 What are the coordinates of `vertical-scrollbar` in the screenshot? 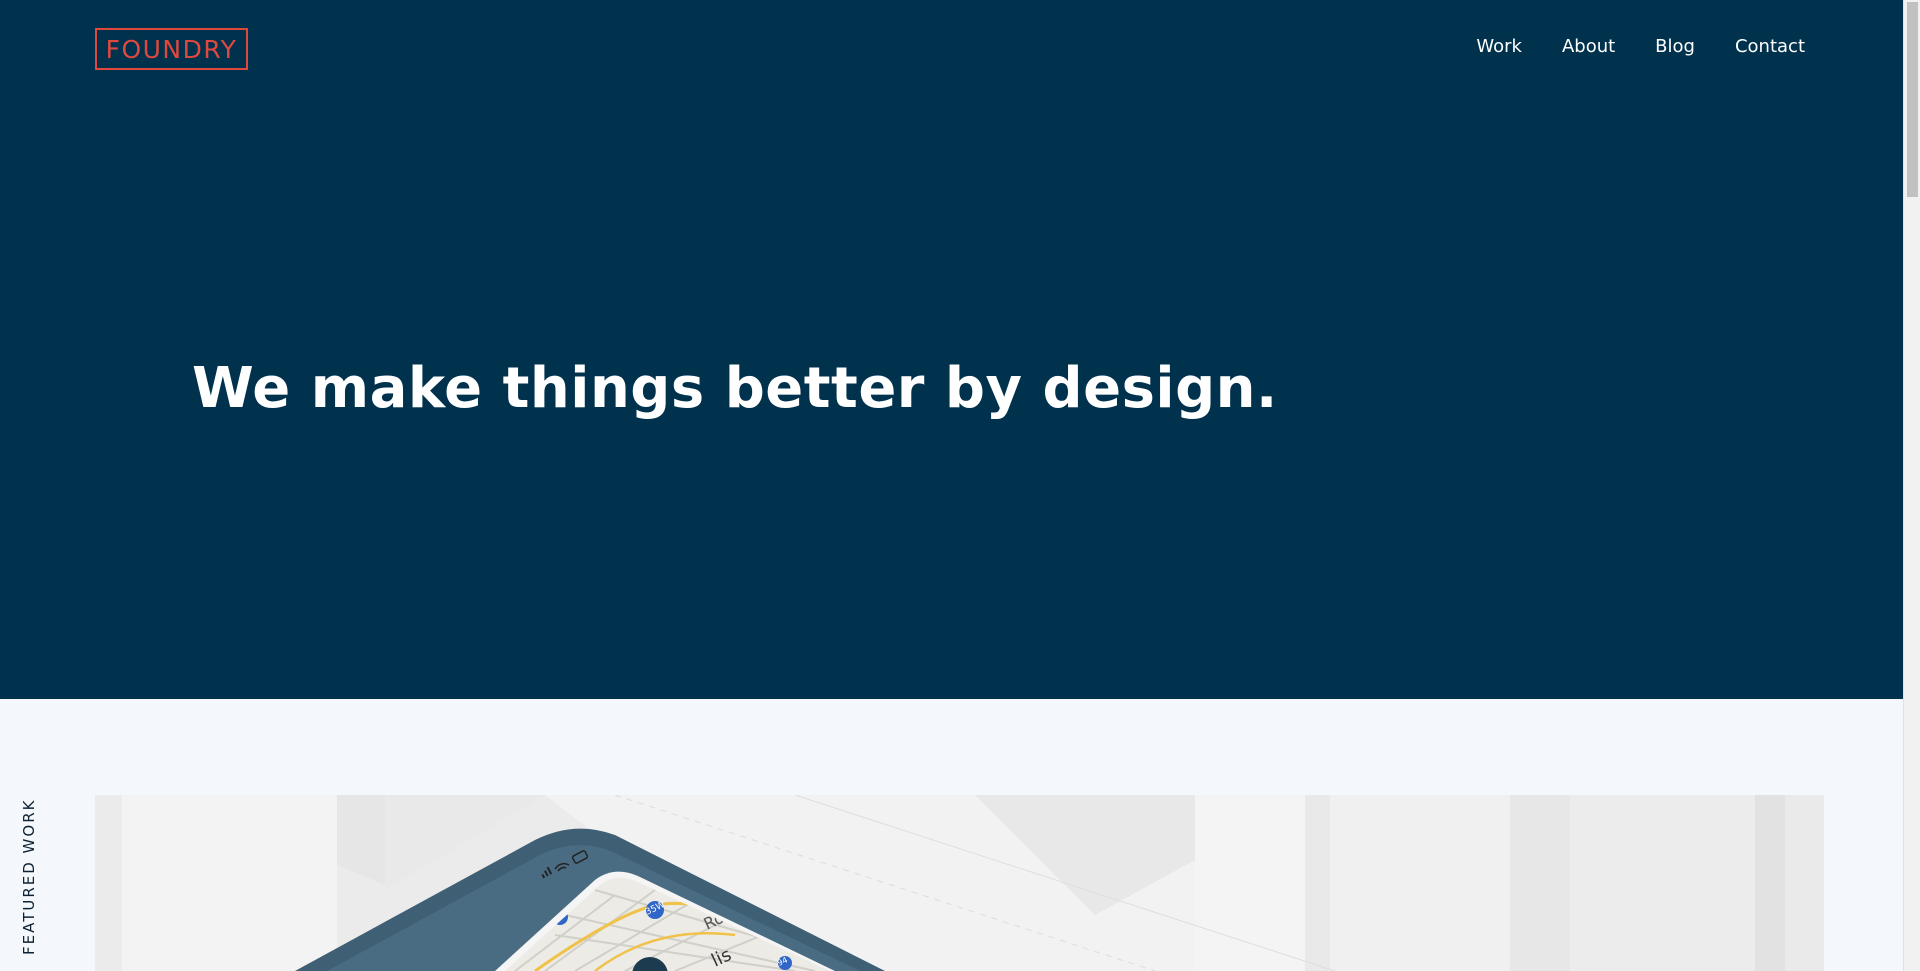 It's located at (1911, 485).